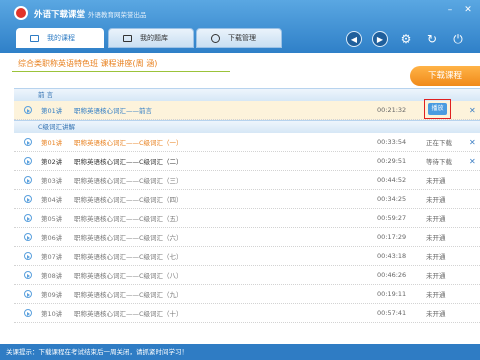 This screenshot has width=480, height=360. What do you see at coordinates (354, 39) in the screenshot?
I see `back-icon: ◀` at bounding box center [354, 39].